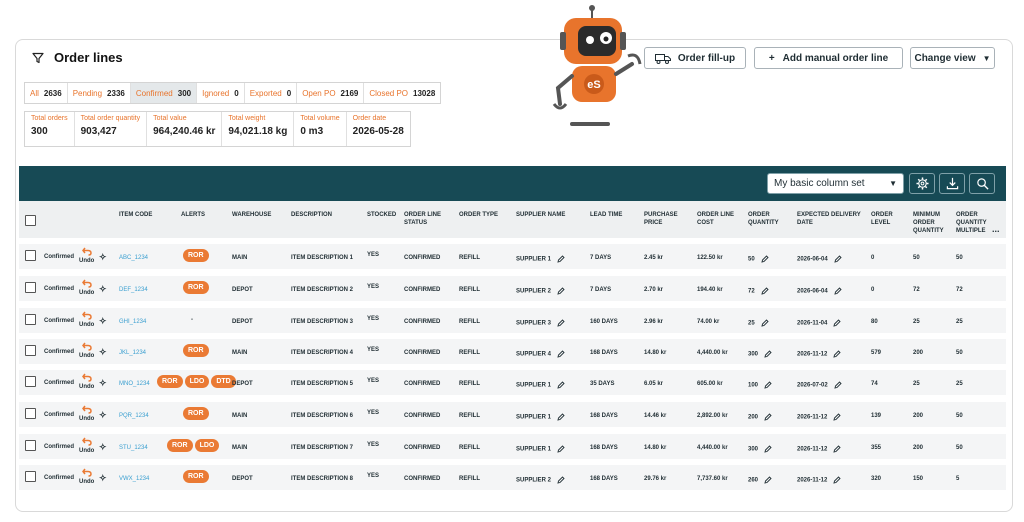  I want to click on column-header: Supplier name, so click(551, 215).